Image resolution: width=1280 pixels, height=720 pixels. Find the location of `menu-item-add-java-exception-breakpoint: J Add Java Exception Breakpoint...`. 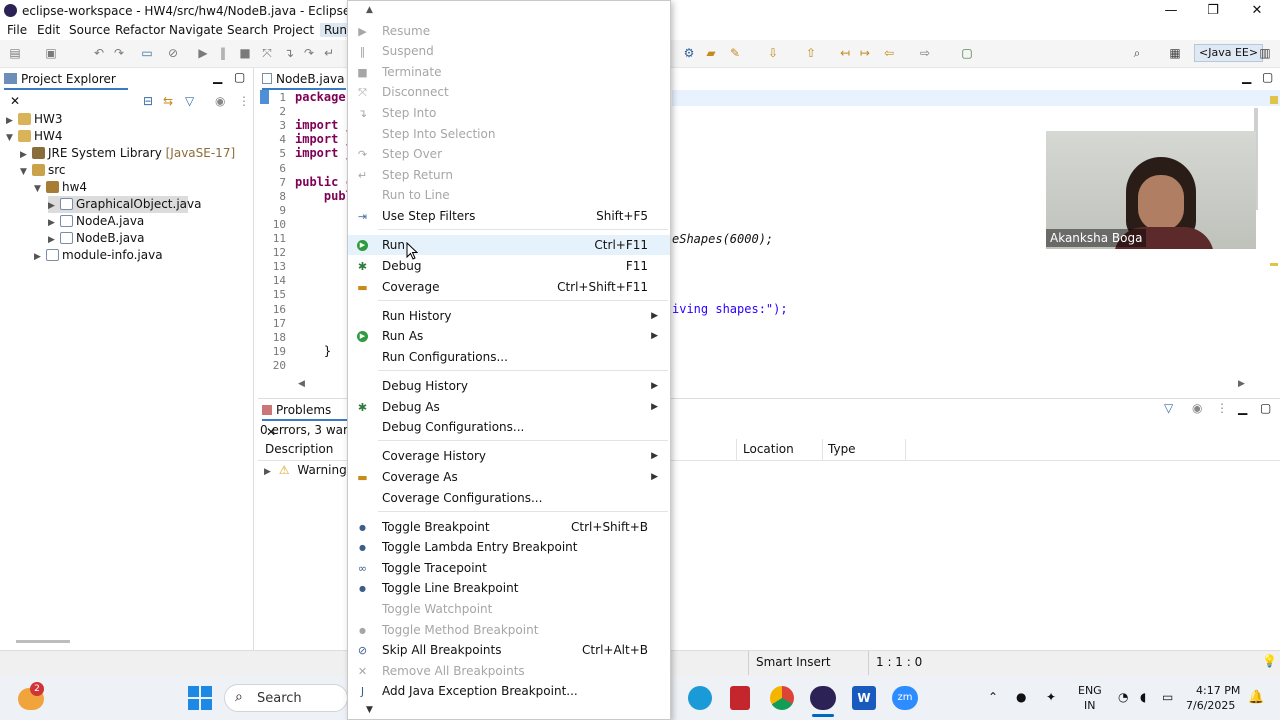

menu-item-add-java-exception-breakpoint: J Add Java Exception Breakpoint... is located at coordinates (509, 691).